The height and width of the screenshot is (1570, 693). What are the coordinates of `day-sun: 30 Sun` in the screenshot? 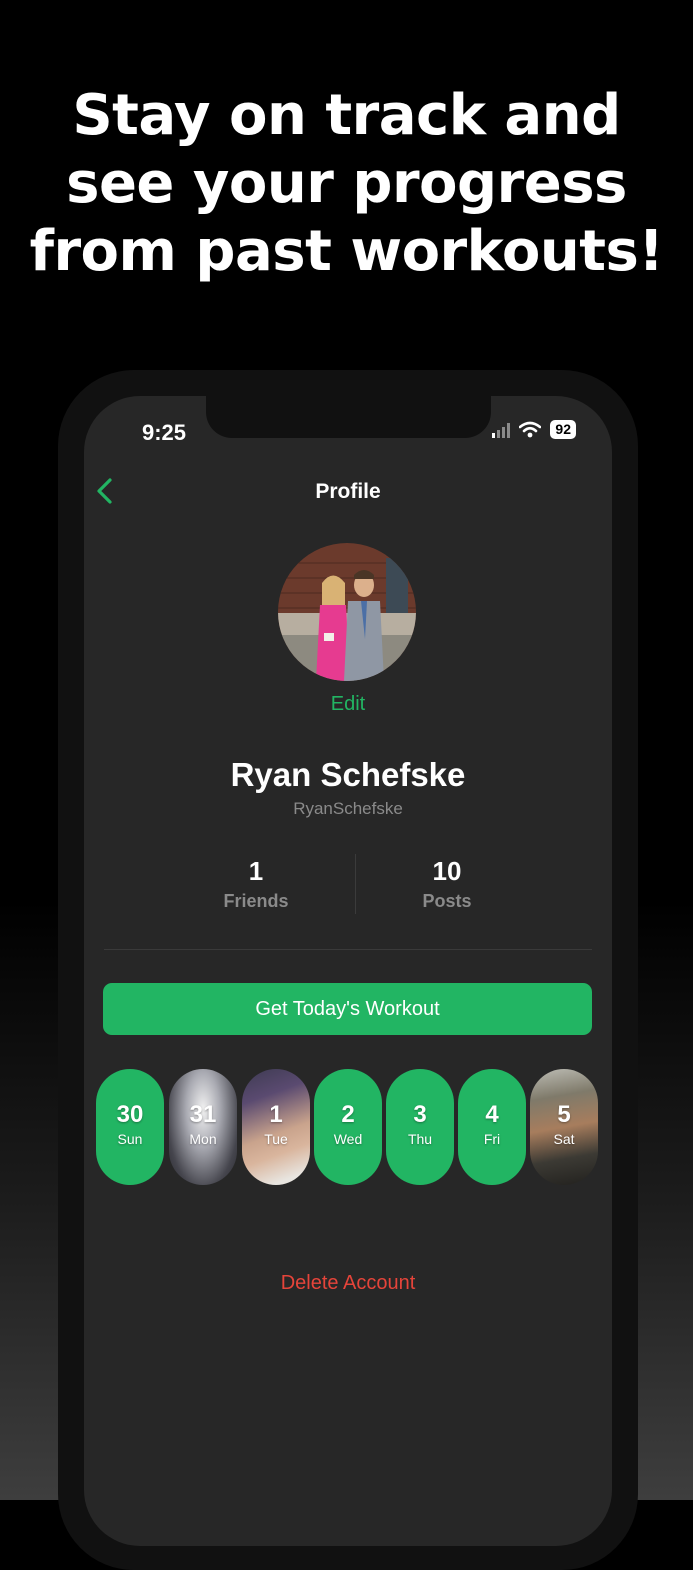 It's located at (130, 1127).